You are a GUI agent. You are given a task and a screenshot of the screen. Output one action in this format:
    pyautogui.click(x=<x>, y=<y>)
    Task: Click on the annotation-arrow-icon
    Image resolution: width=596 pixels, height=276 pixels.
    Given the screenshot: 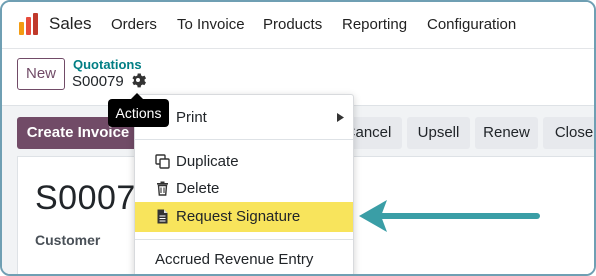 What is the action you would take?
    pyautogui.click(x=449, y=216)
    